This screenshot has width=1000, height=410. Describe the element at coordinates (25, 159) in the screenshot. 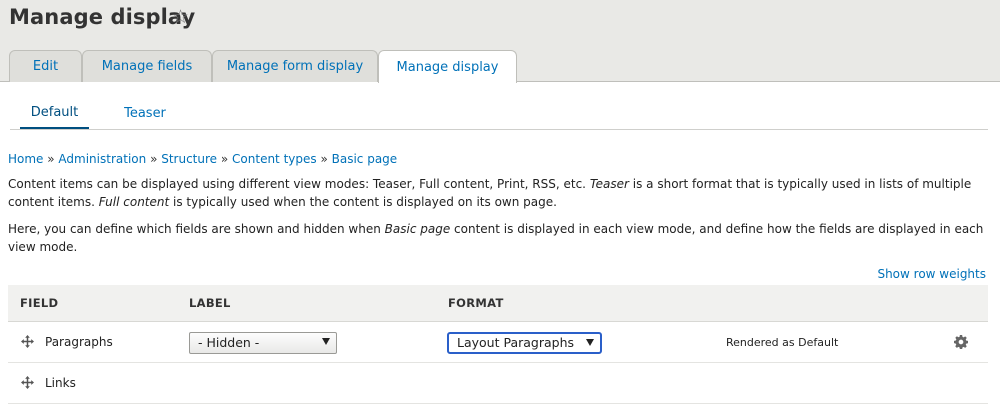

I see `breadcrumb-home: Home` at that location.